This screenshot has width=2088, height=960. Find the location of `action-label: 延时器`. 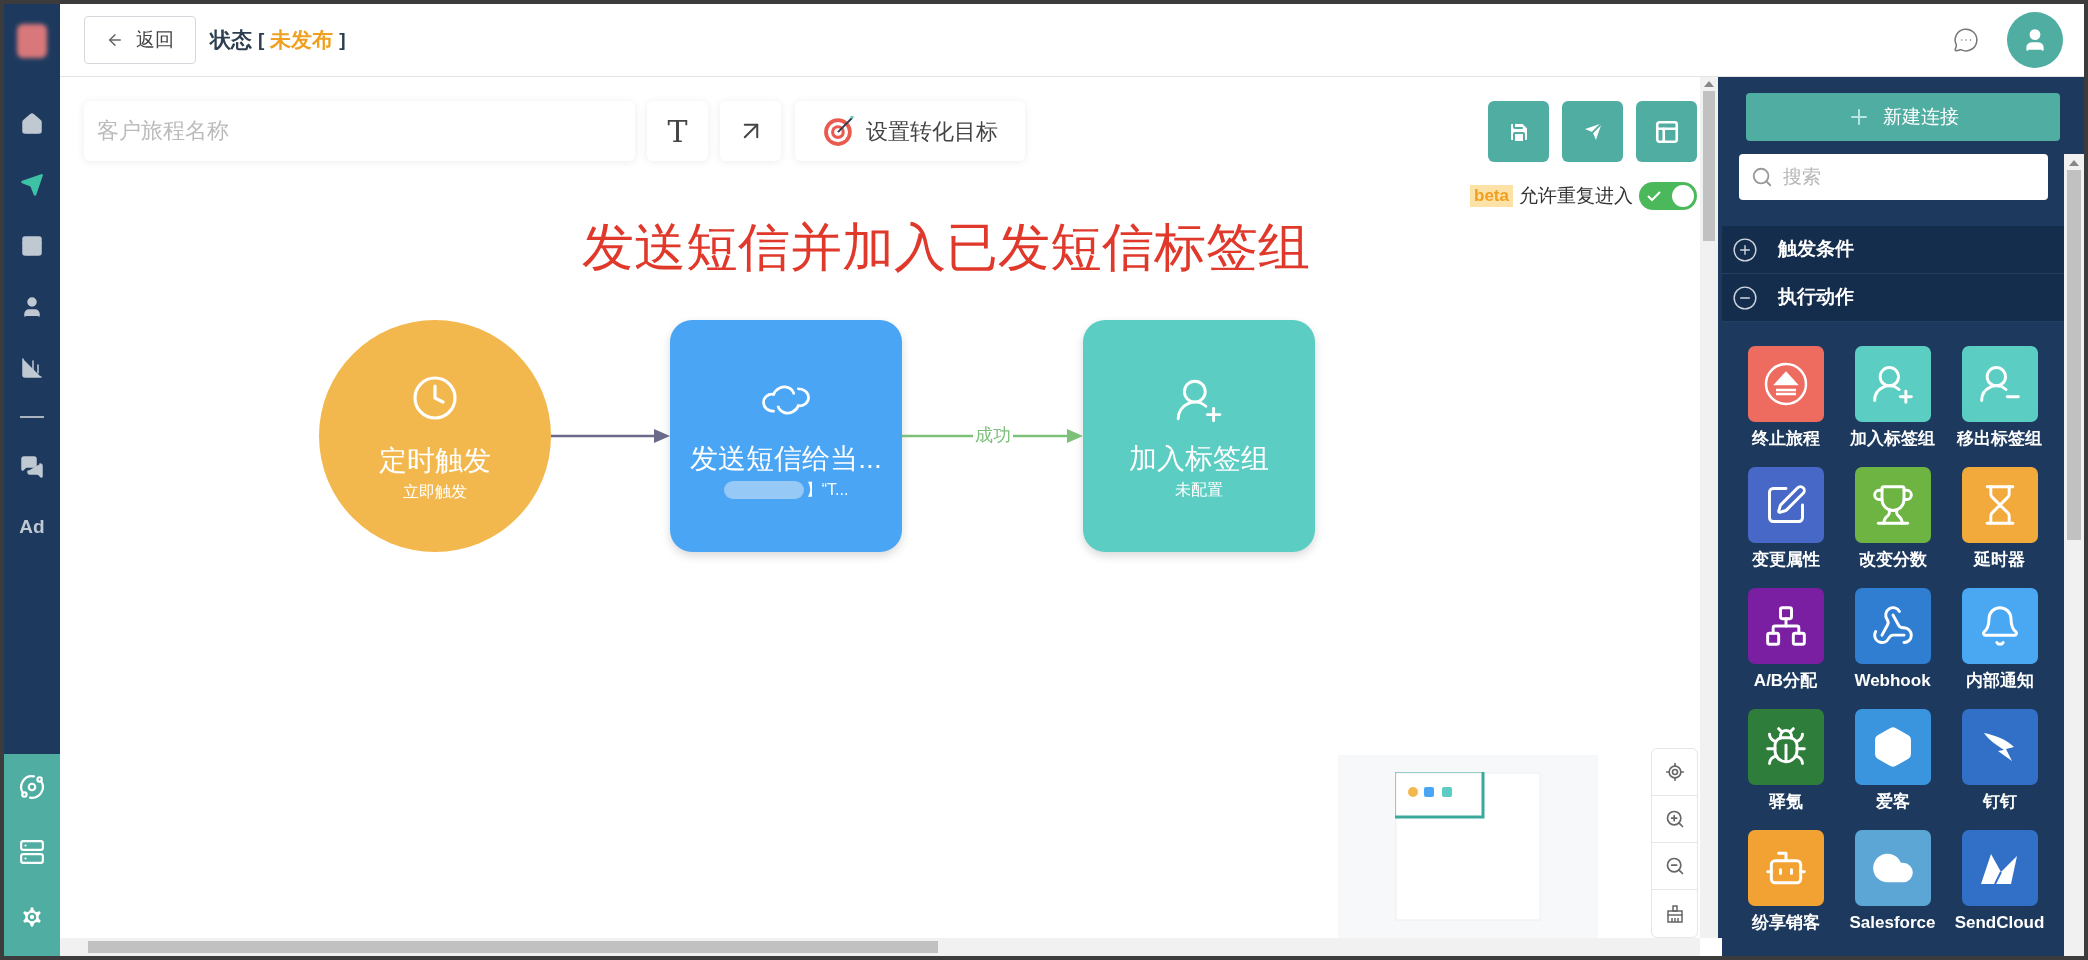

action-label: 延时器 is located at coordinates (1999, 560).